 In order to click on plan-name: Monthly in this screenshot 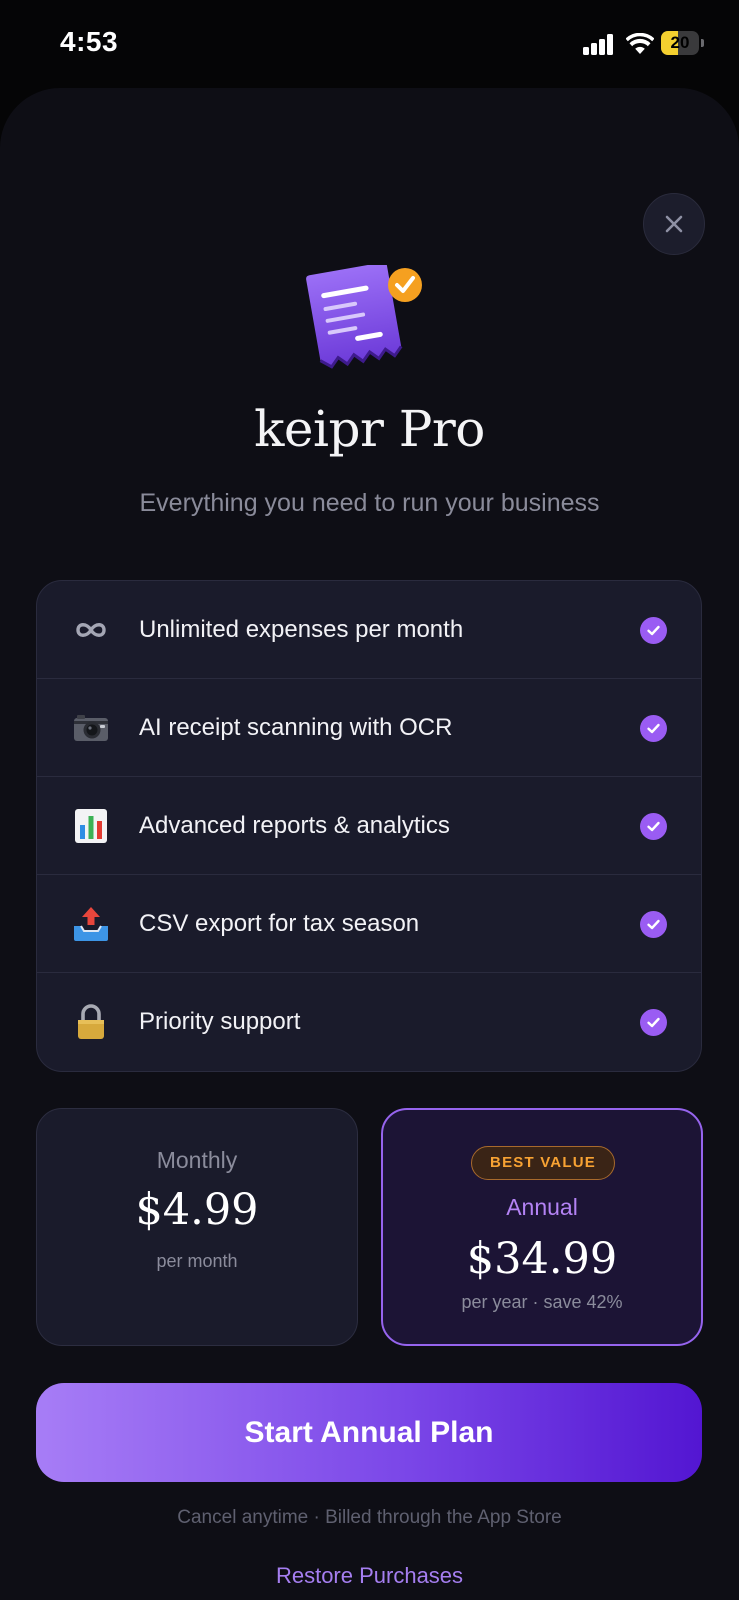, I will do `click(197, 1160)`.